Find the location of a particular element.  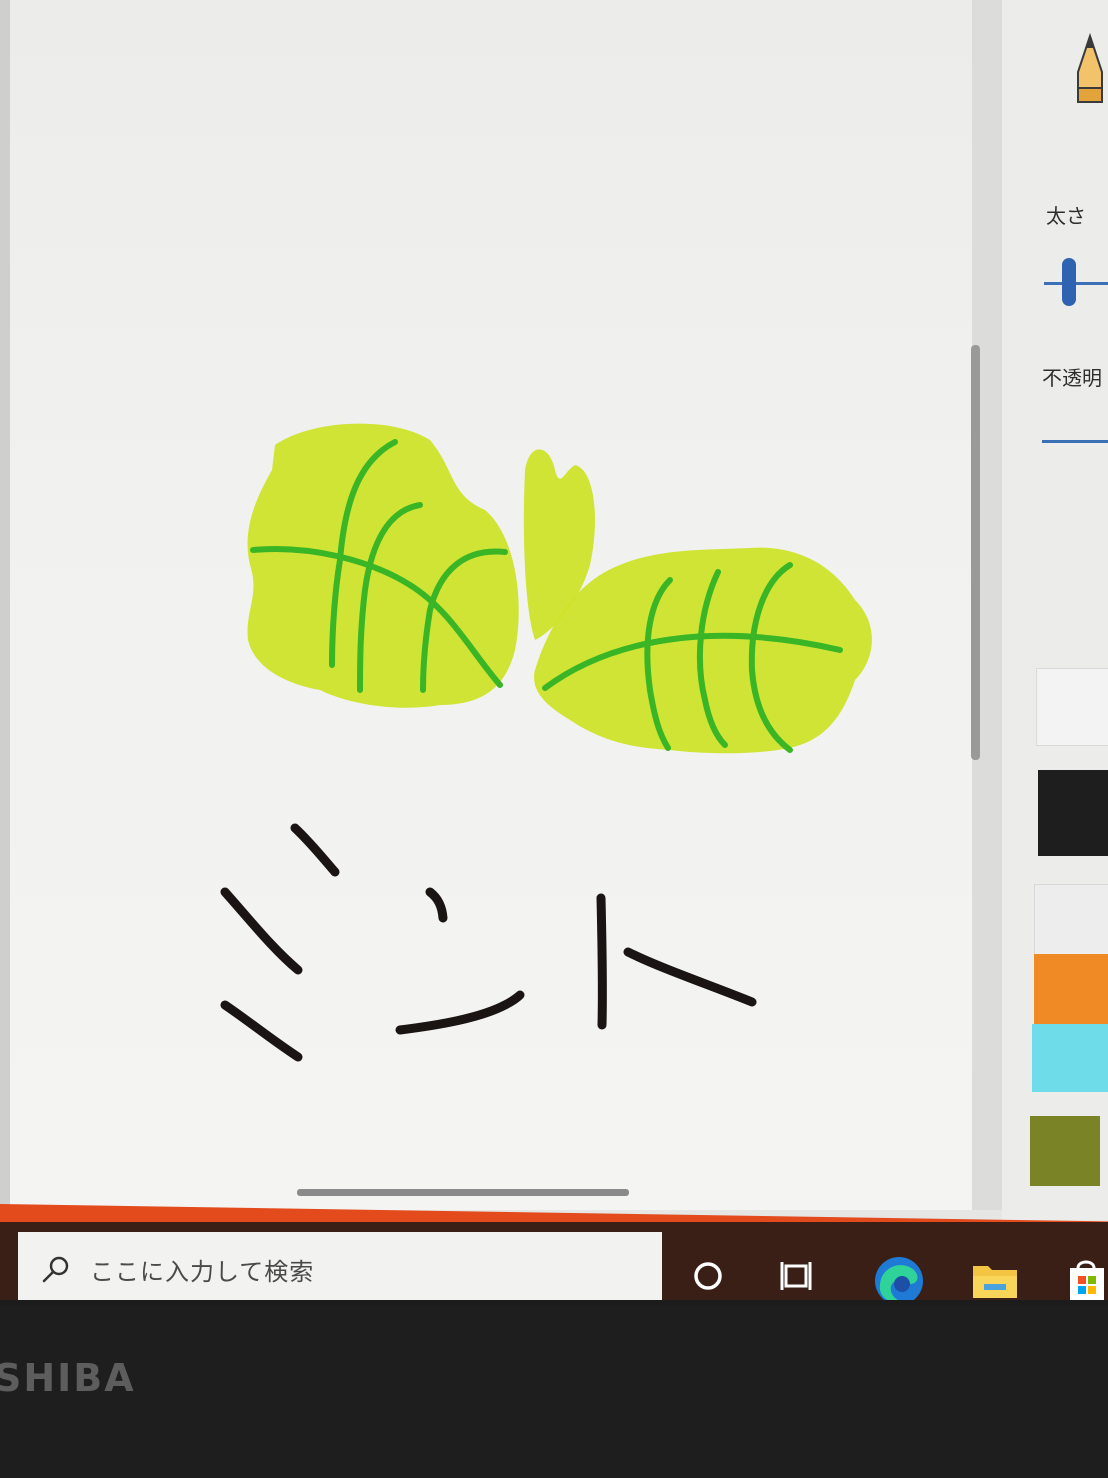

color-swatch-black is located at coordinates (1073, 813).